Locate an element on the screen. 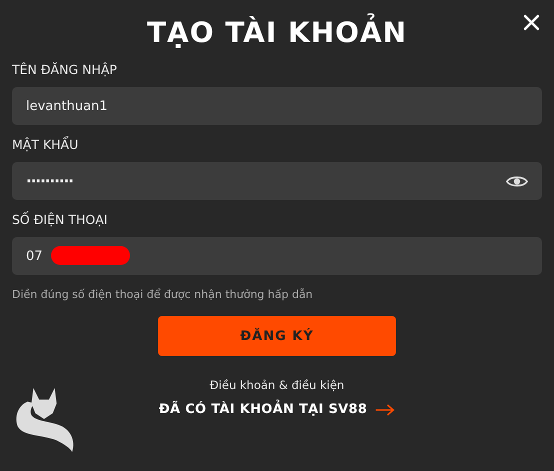 Image resolution: width=554 pixels, height=471 pixels. terms-link: Điều khoản & điều kiện is located at coordinates (277, 385).